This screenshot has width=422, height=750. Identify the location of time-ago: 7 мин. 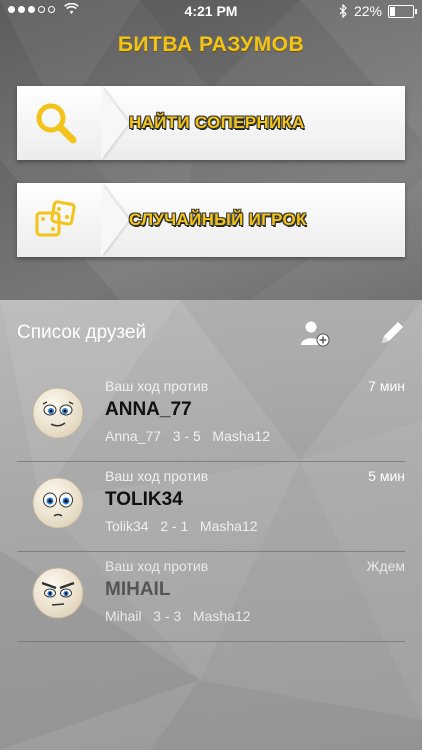
(386, 386).